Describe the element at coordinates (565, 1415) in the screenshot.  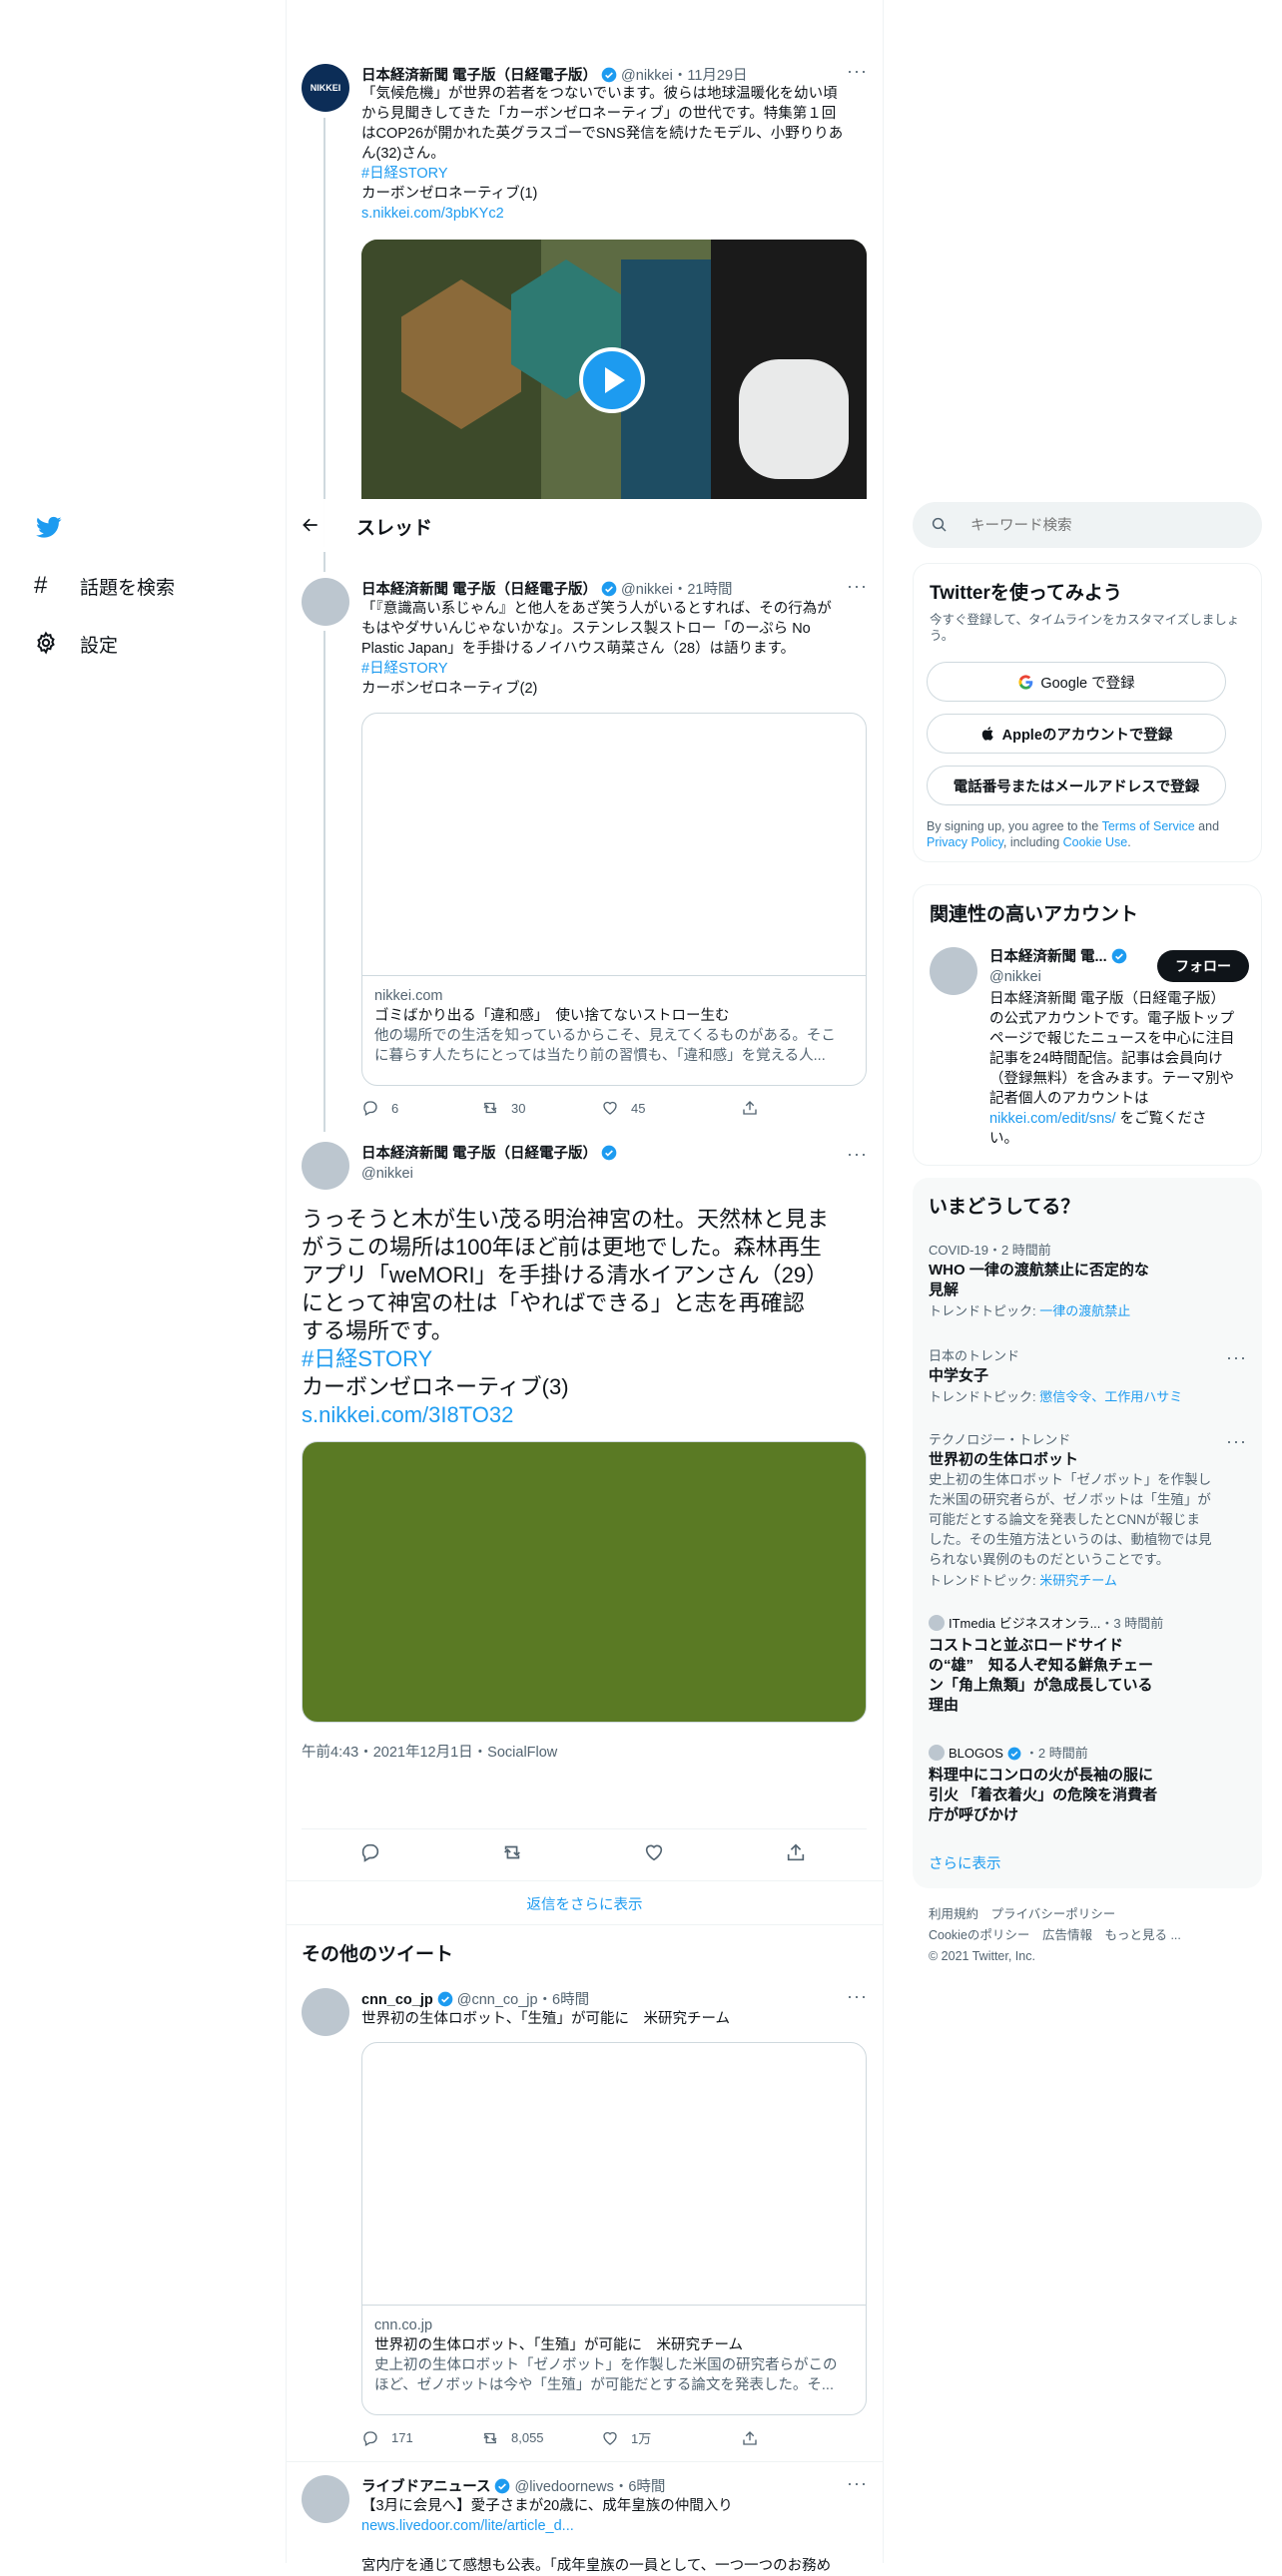
I see `url-link: s.nikkei.com/3I8TO32` at that location.